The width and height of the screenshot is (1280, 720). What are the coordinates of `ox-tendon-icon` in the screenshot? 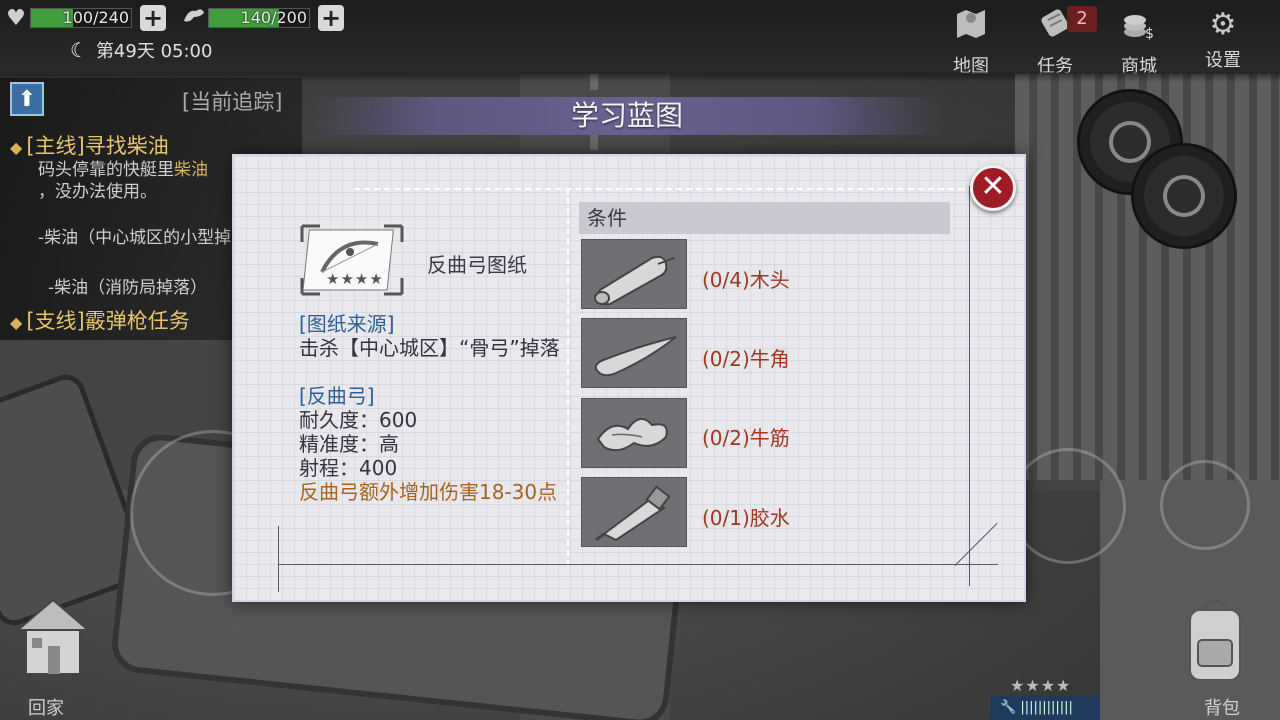 It's located at (632, 435).